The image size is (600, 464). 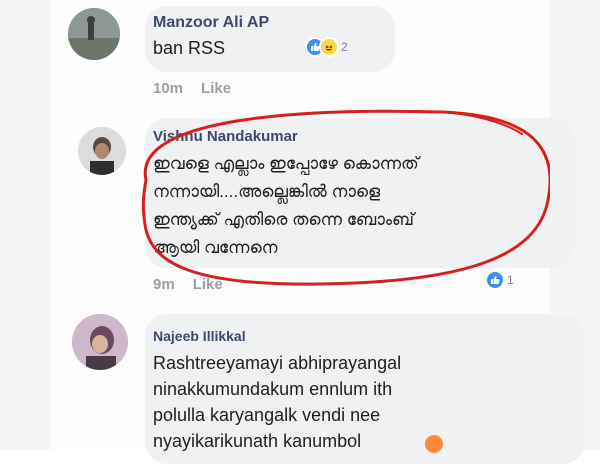 What do you see at coordinates (344, 47) in the screenshot?
I see `reaction-count: 2` at bounding box center [344, 47].